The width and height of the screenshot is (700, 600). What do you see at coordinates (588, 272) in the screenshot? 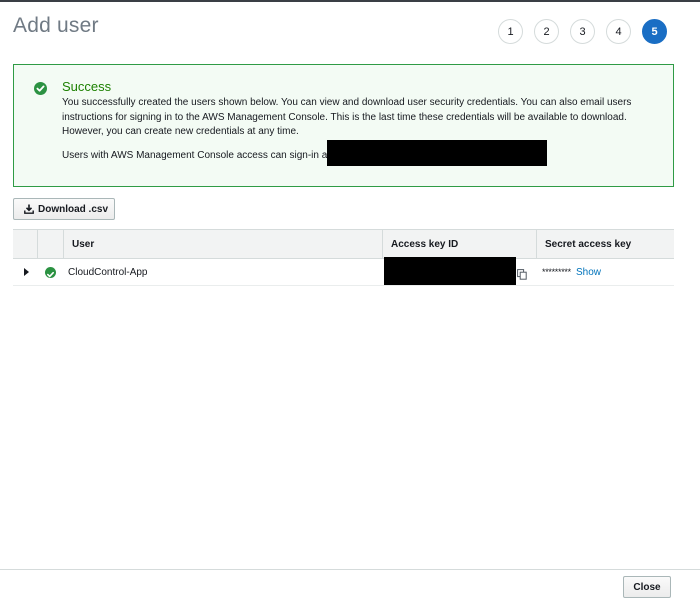
I see `show-secret-link: Show` at bounding box center [588, 272].